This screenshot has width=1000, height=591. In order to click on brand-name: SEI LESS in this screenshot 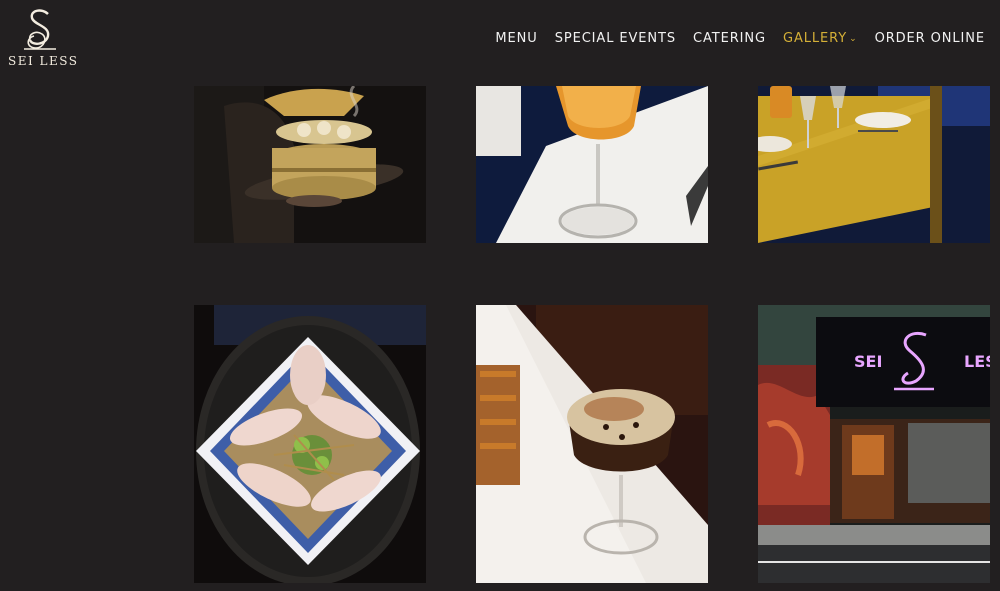, I will do `click(43, 61)`.